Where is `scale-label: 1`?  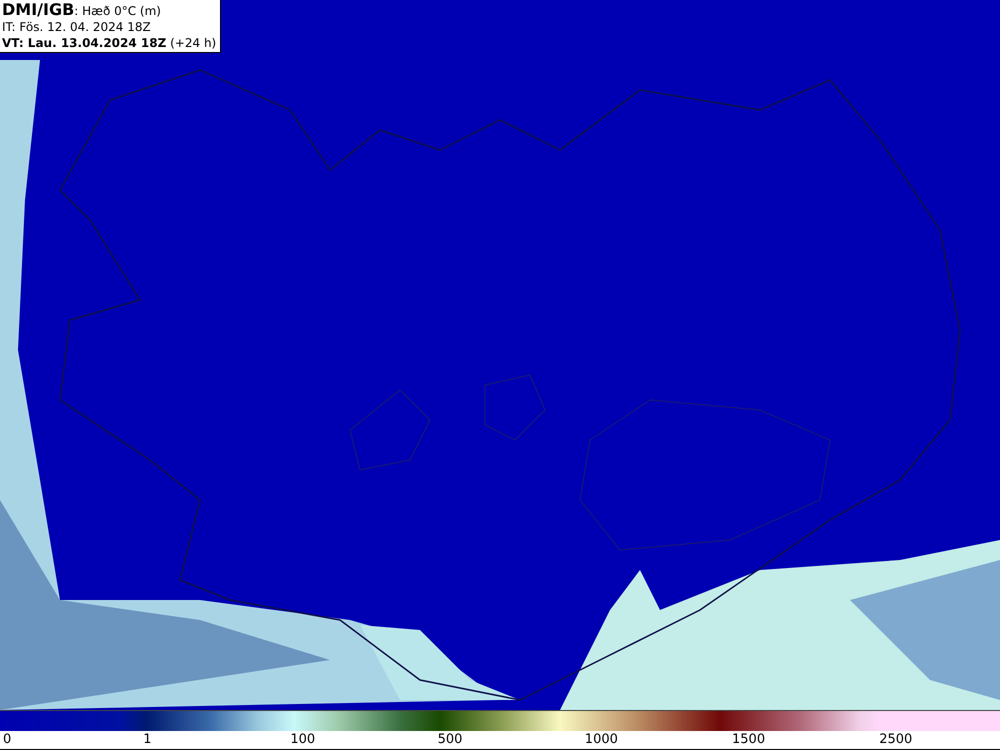
scale-label: 1 is located at coordinates (147, 740).